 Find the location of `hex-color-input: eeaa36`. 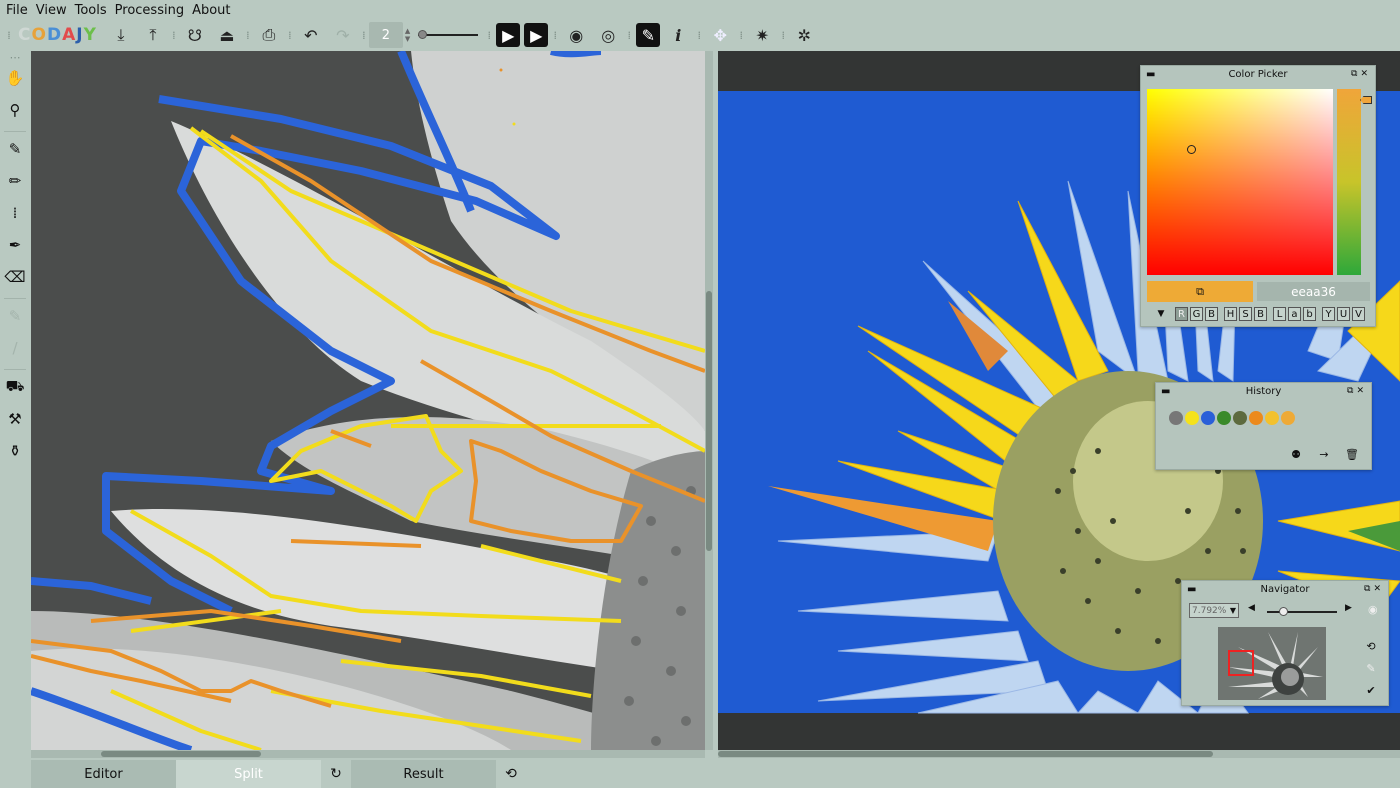

hex-color-input: eeaa36 is located at coordinates (1313, 291).